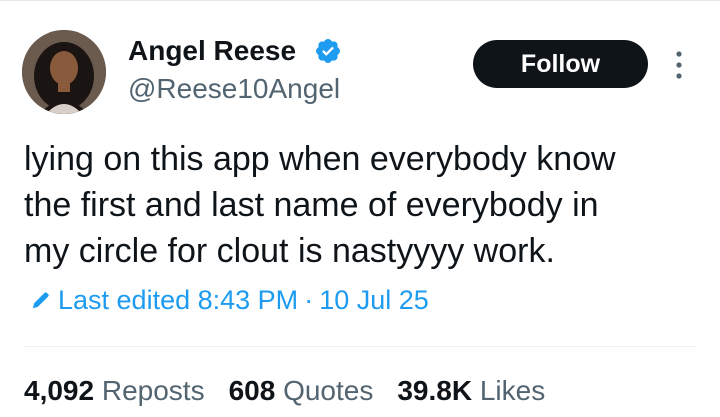 The height and width of the screenshot is (417, 720). Describe the element at coordinates (360, 346) in the screenshot. I see `divider` at that location.